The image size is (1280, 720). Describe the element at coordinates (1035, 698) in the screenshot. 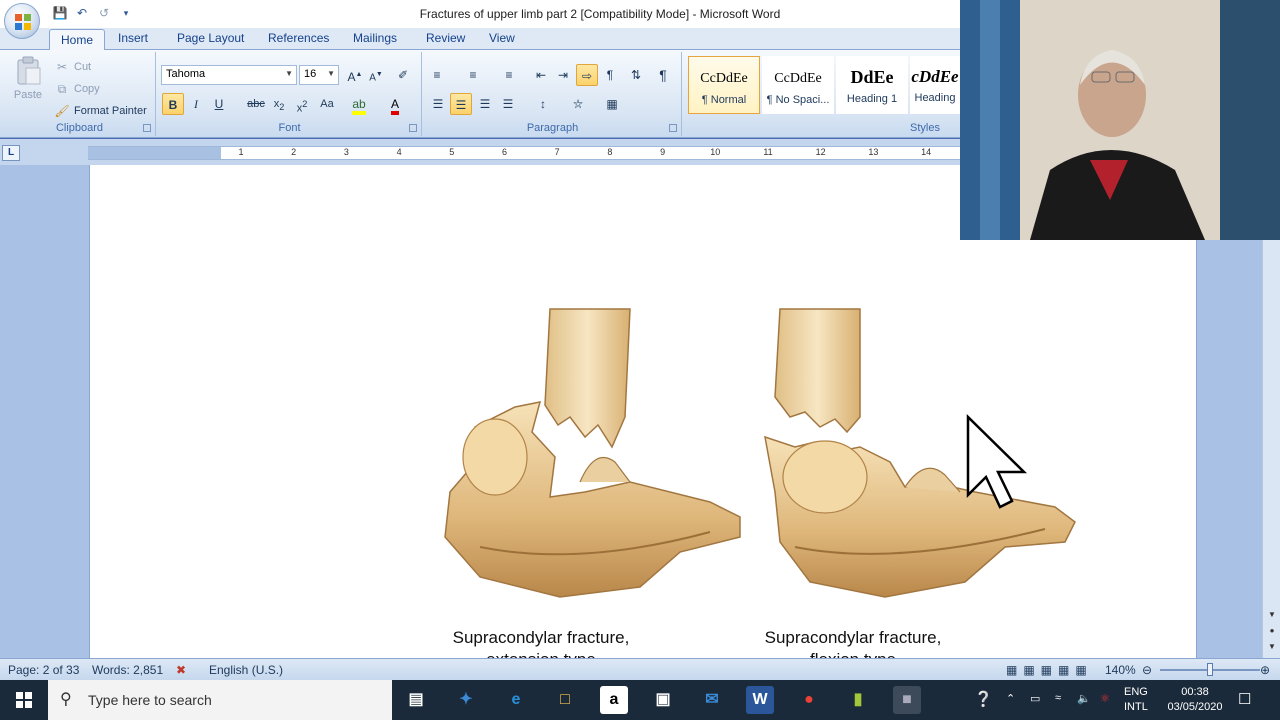

I see `battery-icon: ▭` at that location.